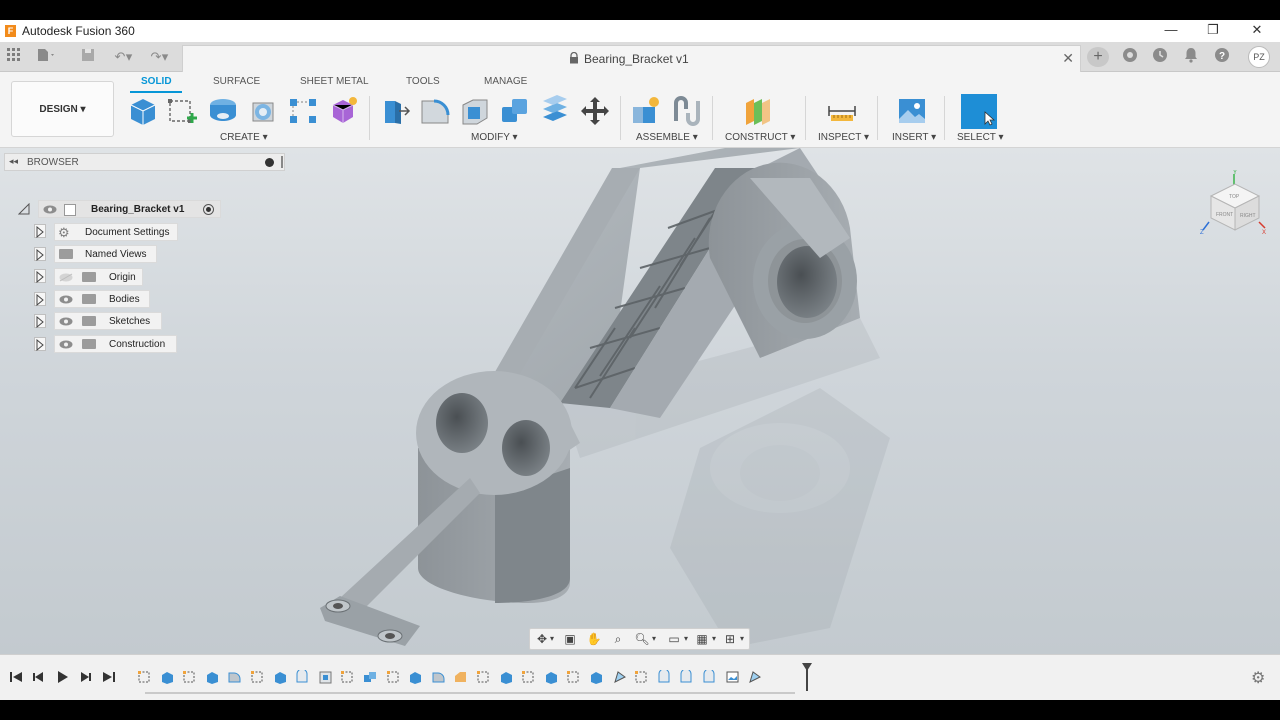 This screenshot has width=1280, height=720. I want to click on timeline-fillet-feature-icon, so click(438, 677).